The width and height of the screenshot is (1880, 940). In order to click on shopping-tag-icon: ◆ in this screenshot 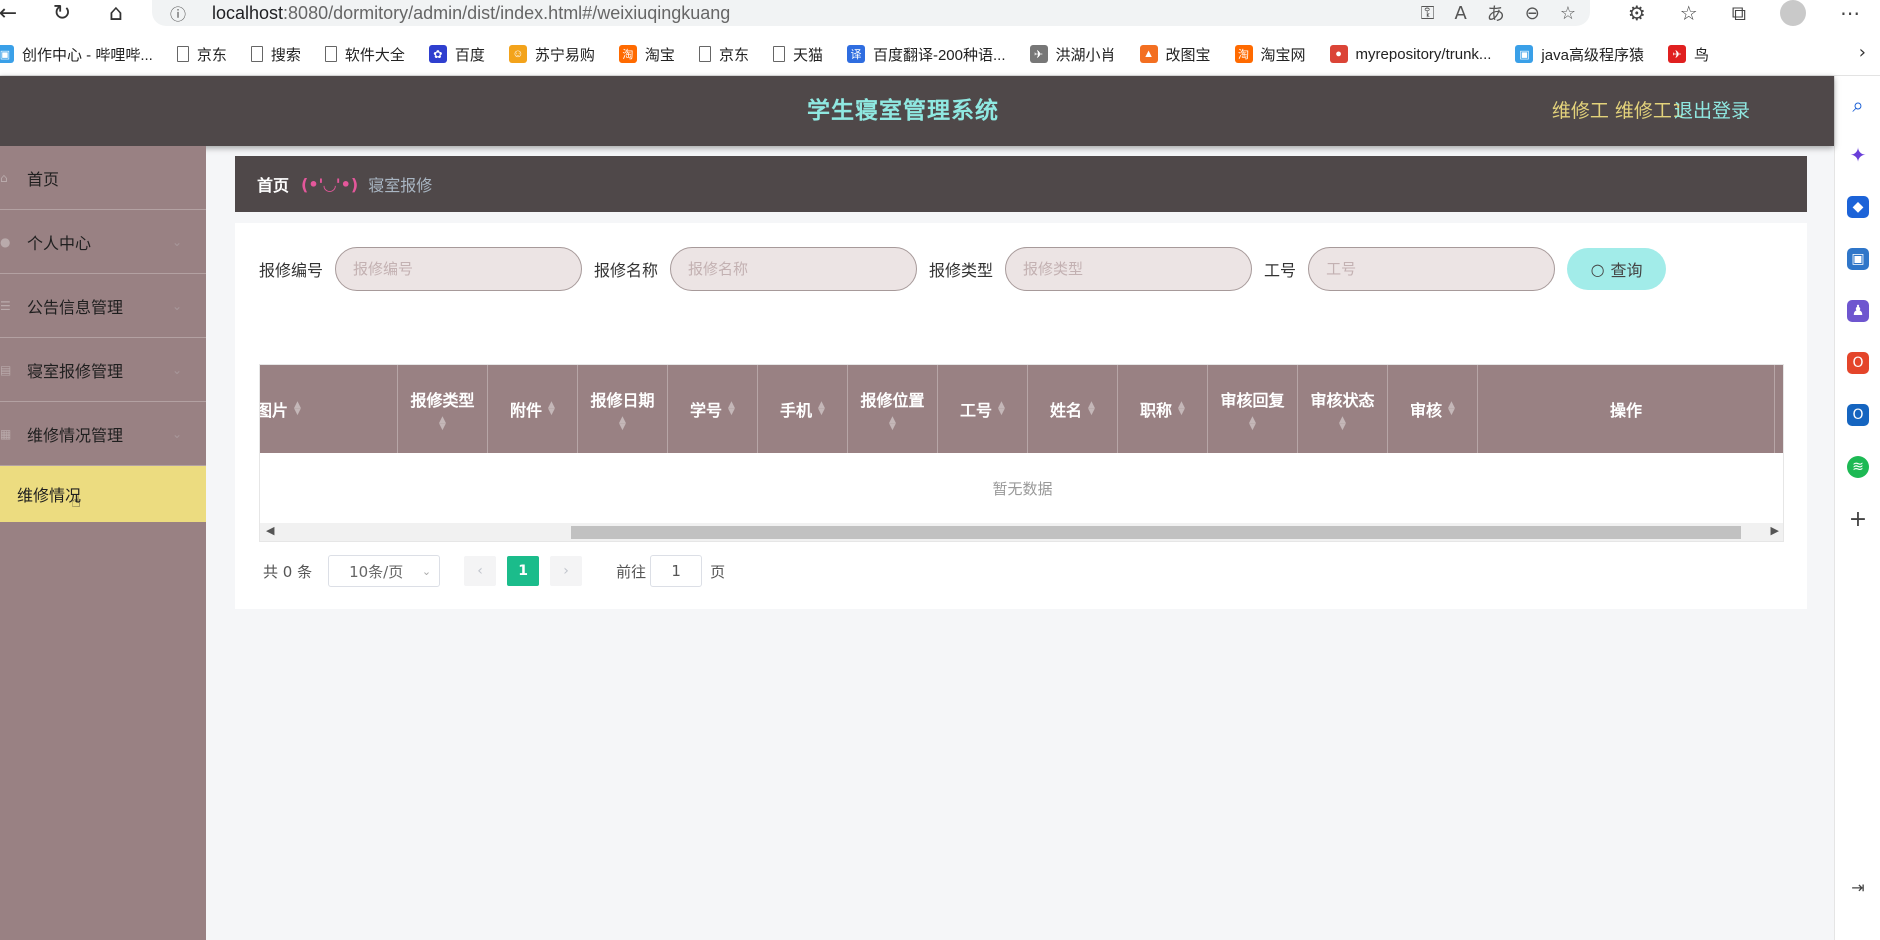, I will do `click(1858, 207)`.